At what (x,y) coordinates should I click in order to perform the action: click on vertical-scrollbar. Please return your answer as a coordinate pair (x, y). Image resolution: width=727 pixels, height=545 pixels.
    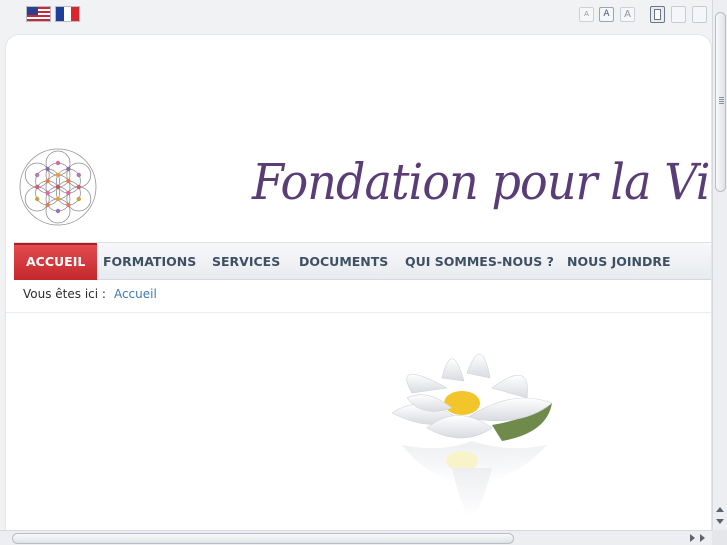
    Looking at the image, I should click on (719, 265).